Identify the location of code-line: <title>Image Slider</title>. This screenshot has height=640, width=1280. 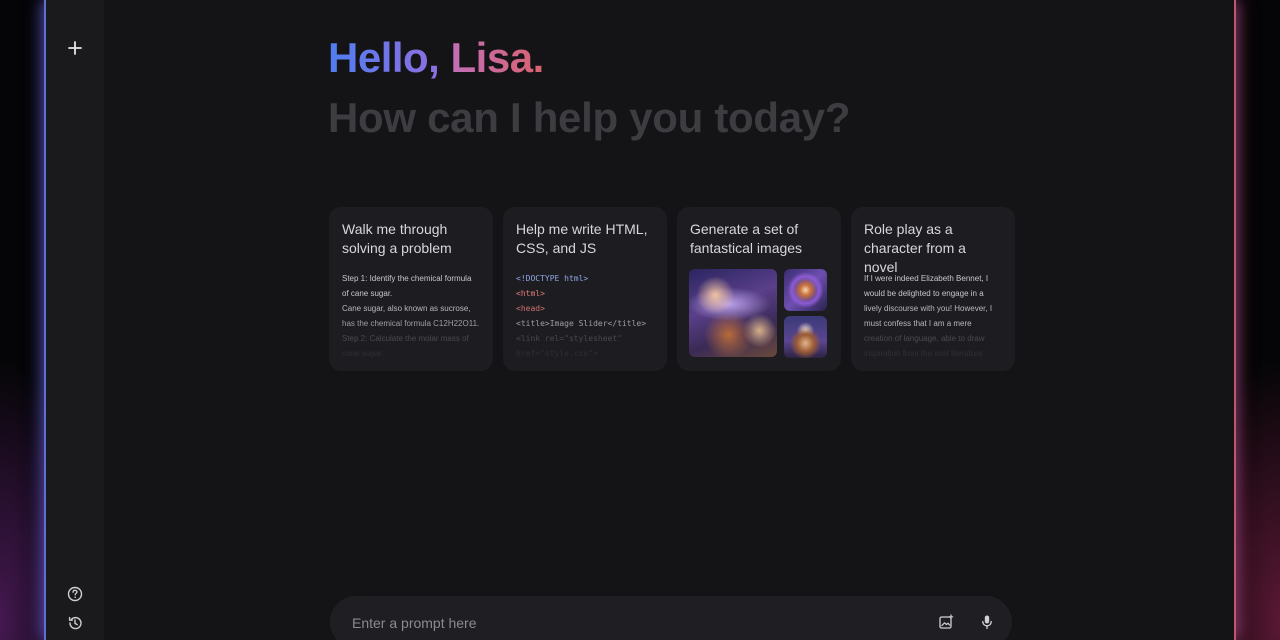
(581, 323).